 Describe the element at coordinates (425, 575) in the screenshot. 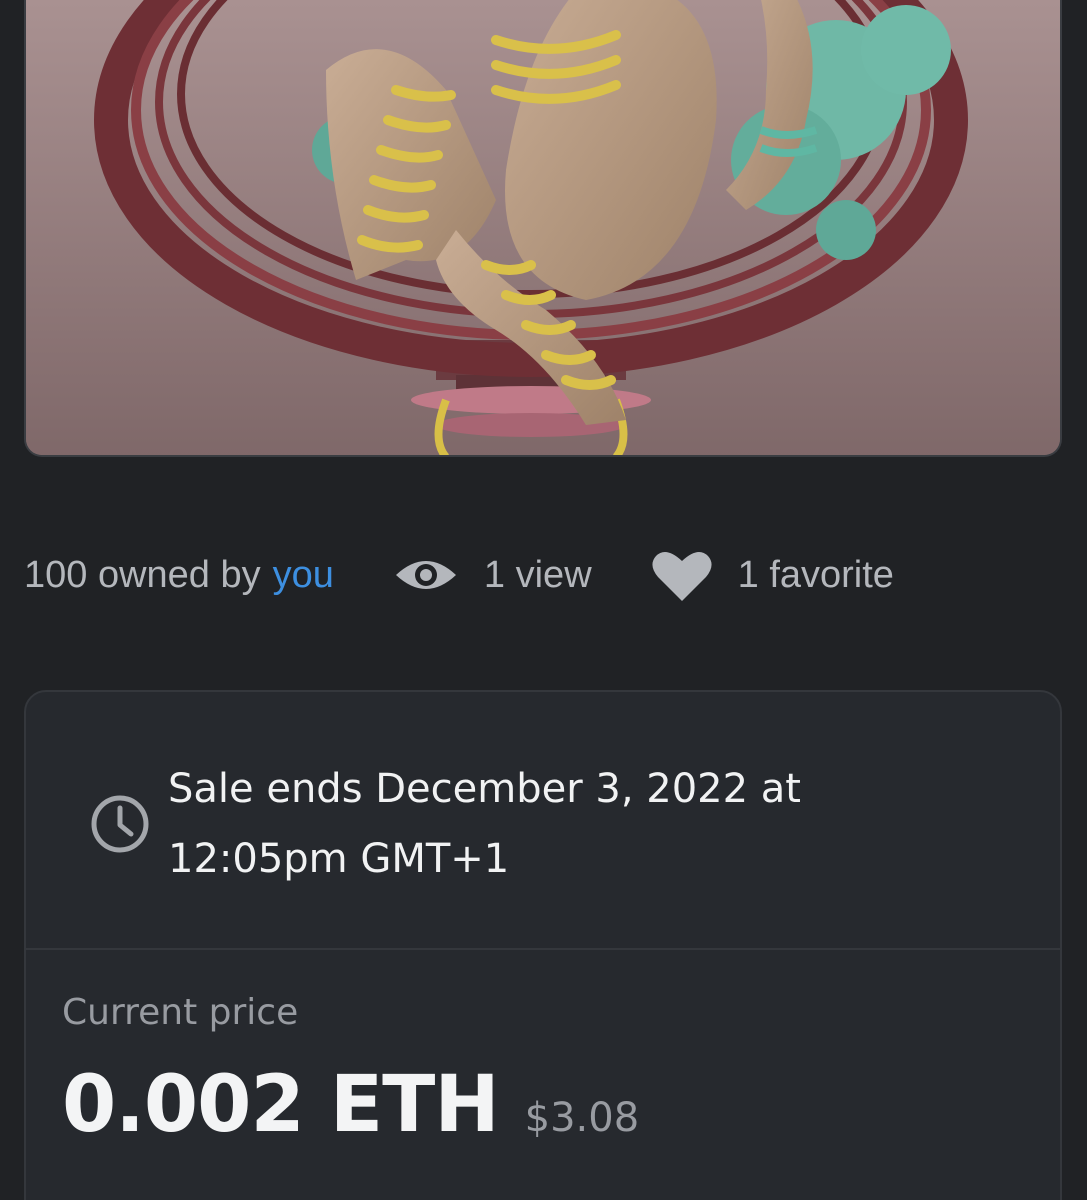

I see `eye-icon` at that location.